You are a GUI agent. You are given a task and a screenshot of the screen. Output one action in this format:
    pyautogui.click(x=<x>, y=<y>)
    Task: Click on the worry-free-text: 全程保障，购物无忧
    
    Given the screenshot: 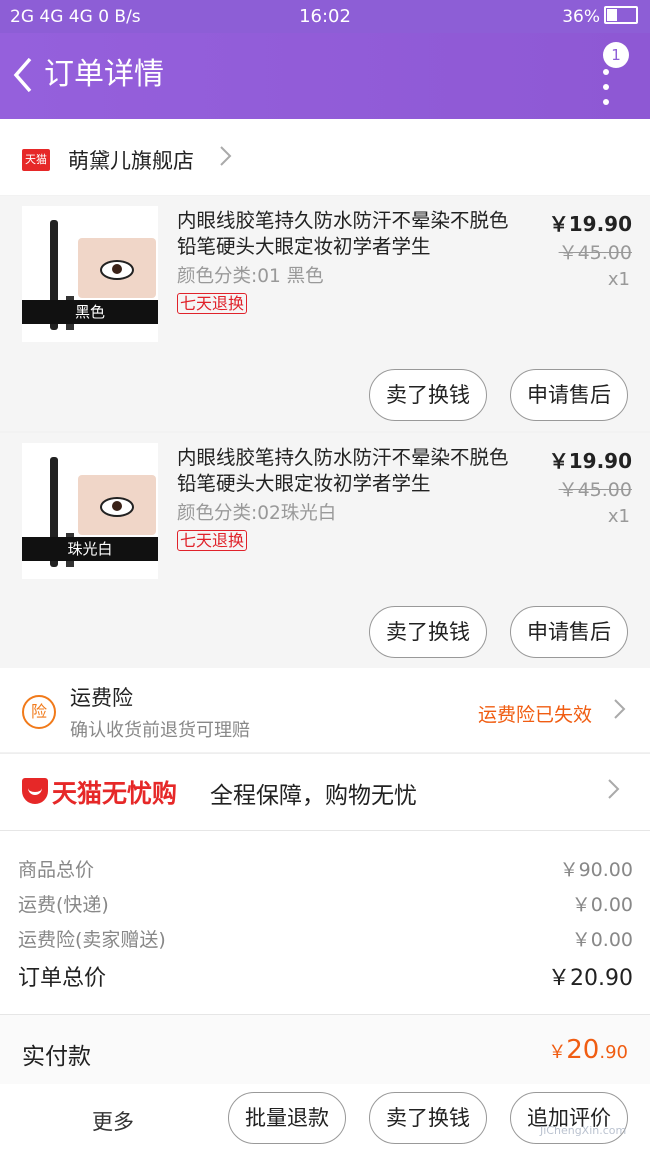 What is the action you would take?
    pyautogui.click(x=313, y=796)
    